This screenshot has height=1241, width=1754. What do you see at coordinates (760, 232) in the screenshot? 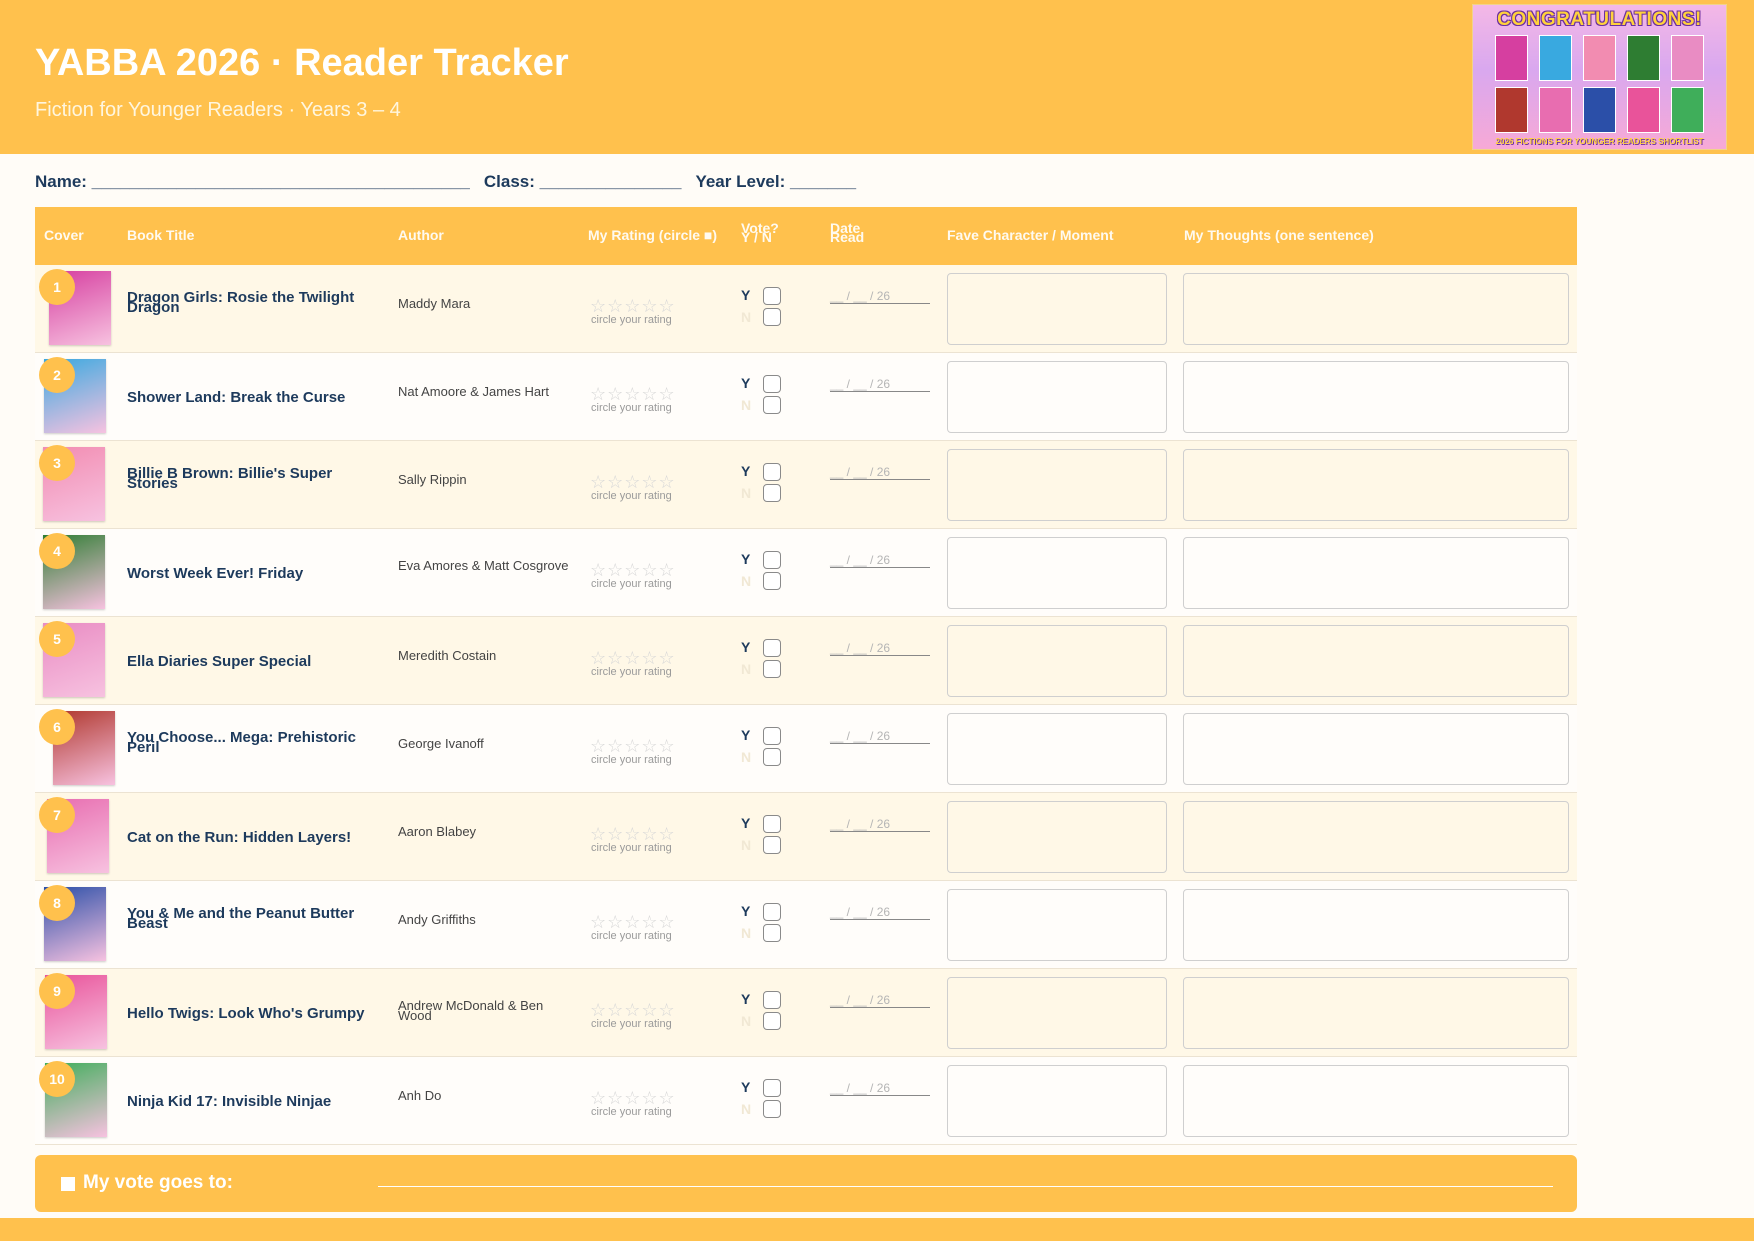
I see `column-header-vote: Vote? Y / N` at bounding box center [760, 232].